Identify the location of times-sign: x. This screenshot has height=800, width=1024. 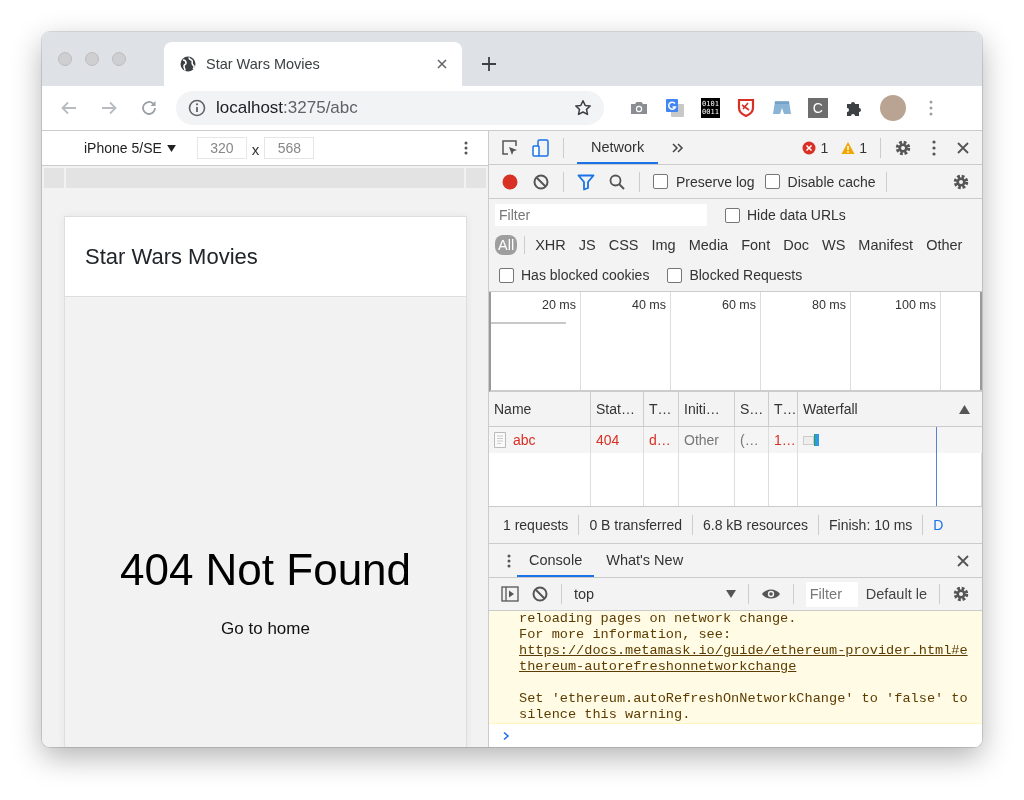
(255, 149).